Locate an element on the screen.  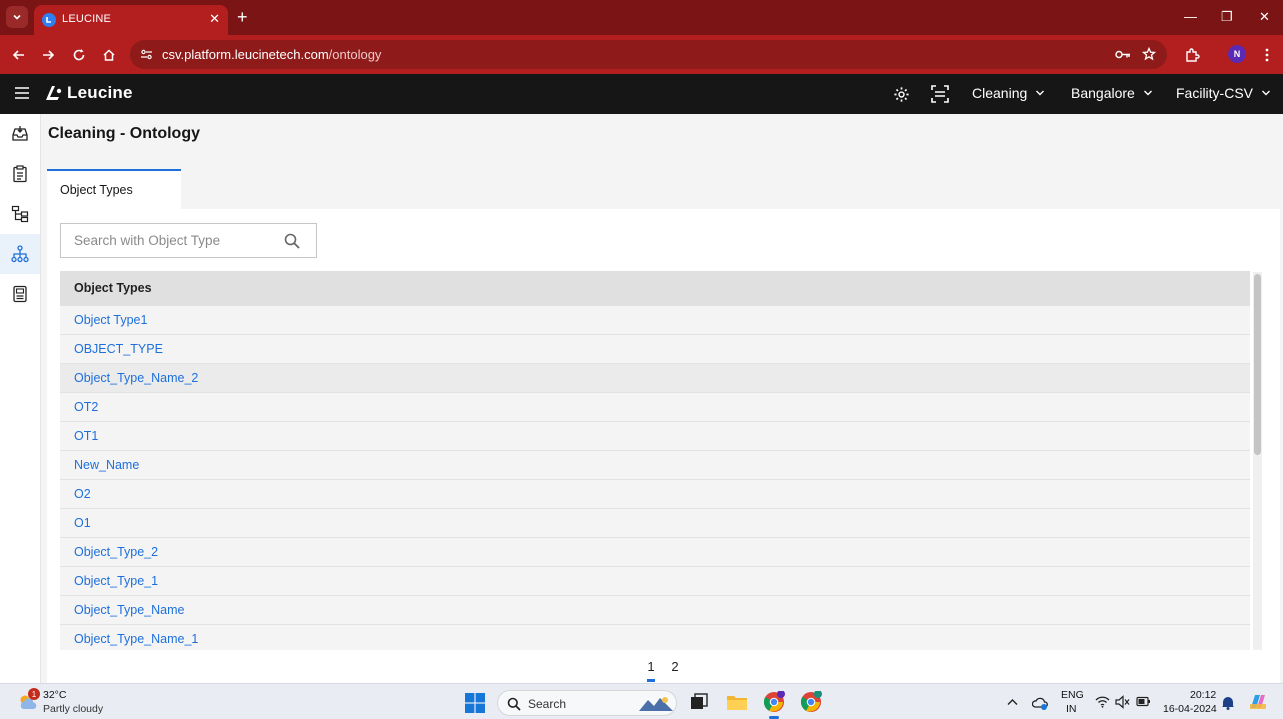
restore-icon: ❐ is located at coordinates (1227, 17).